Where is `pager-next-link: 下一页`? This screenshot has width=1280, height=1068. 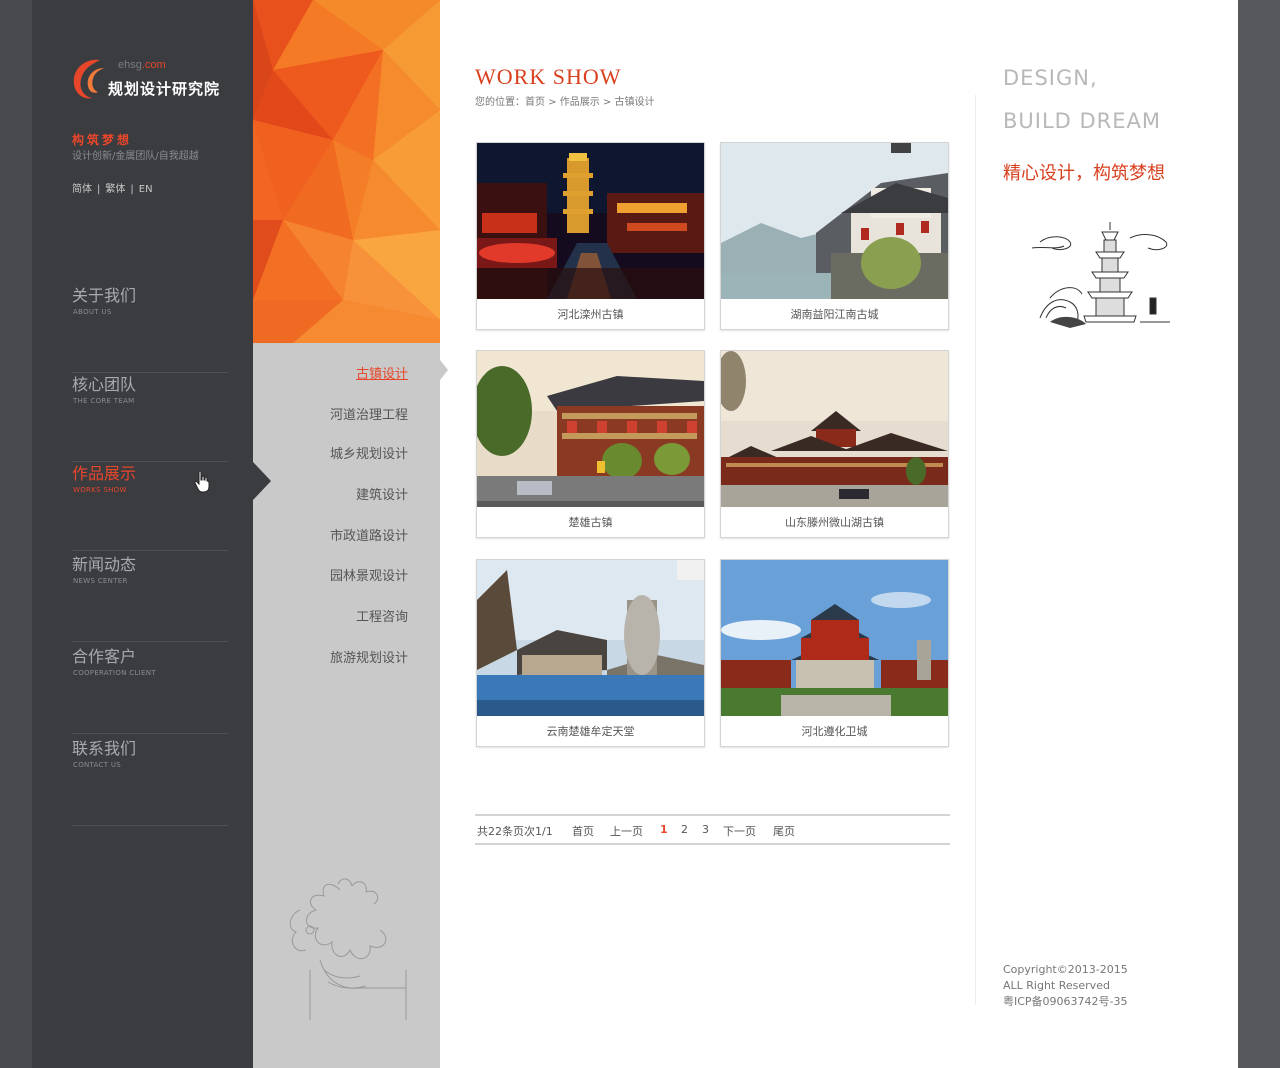
pager-next-link: 下一页 is located at coordinates (739, 831).